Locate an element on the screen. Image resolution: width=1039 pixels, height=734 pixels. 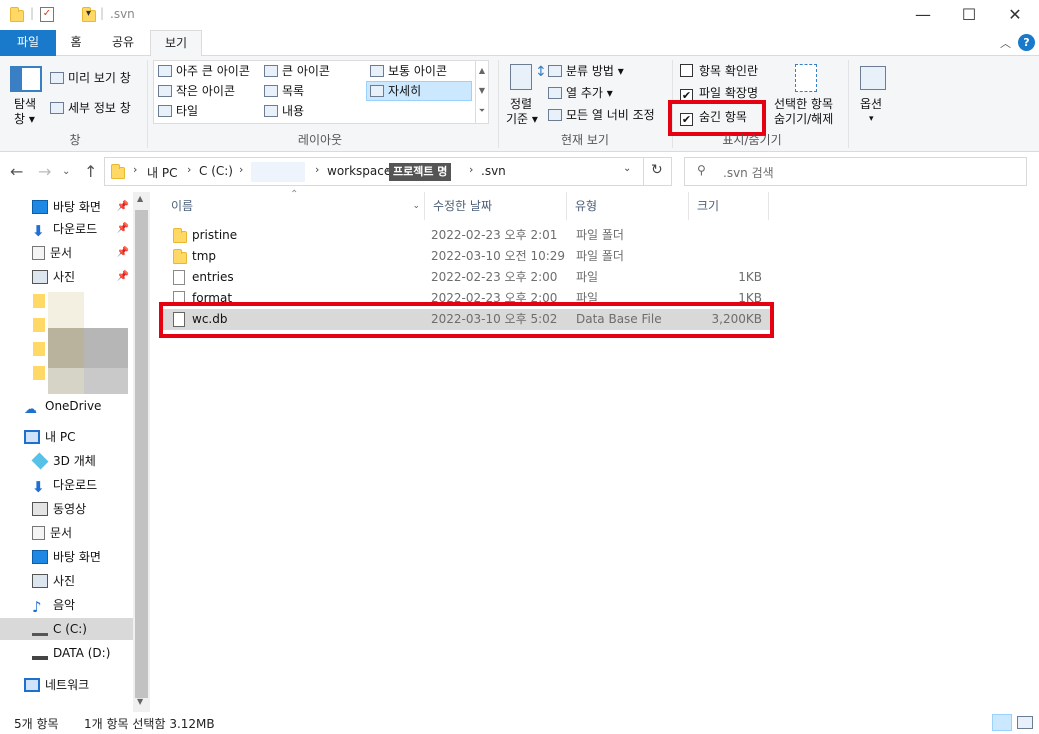
search-box: ⚲ .svn 검색 is located at coordinates (855, 171).